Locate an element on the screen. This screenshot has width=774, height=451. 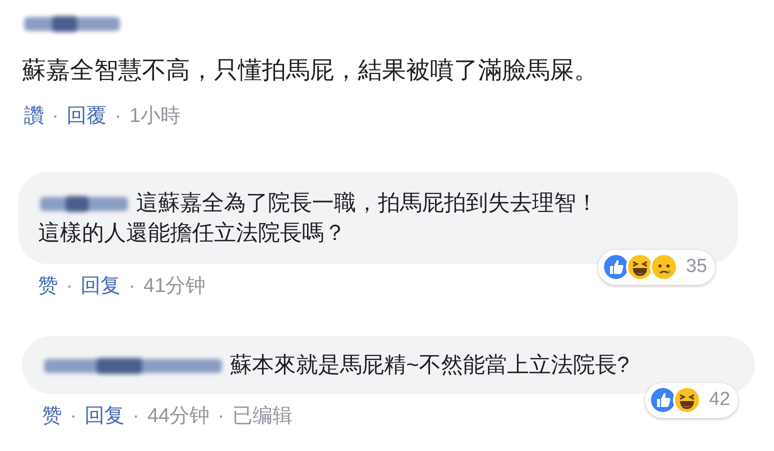
timestamp: 41分钟 is located at coordinates (174, 286).